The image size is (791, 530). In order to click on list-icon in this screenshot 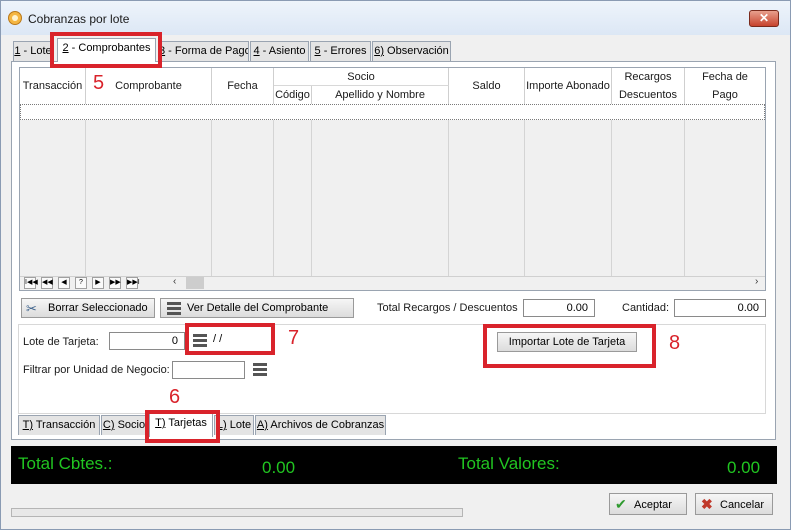, I will do `click(174, 309)`.